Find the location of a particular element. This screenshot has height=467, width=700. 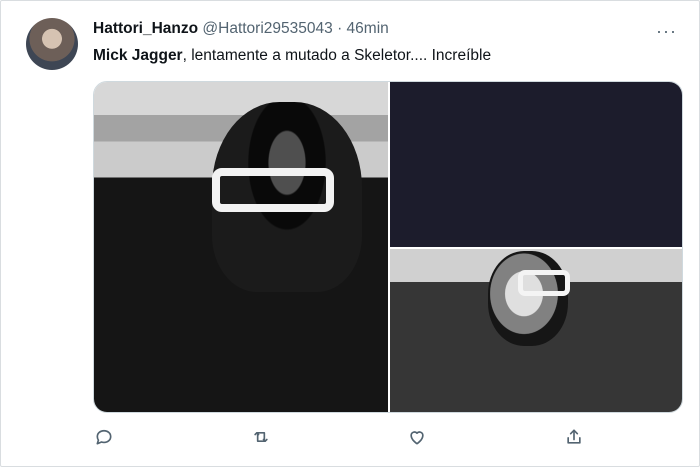

mention-name: Mick Jagger is located at coordinates (138, 55).